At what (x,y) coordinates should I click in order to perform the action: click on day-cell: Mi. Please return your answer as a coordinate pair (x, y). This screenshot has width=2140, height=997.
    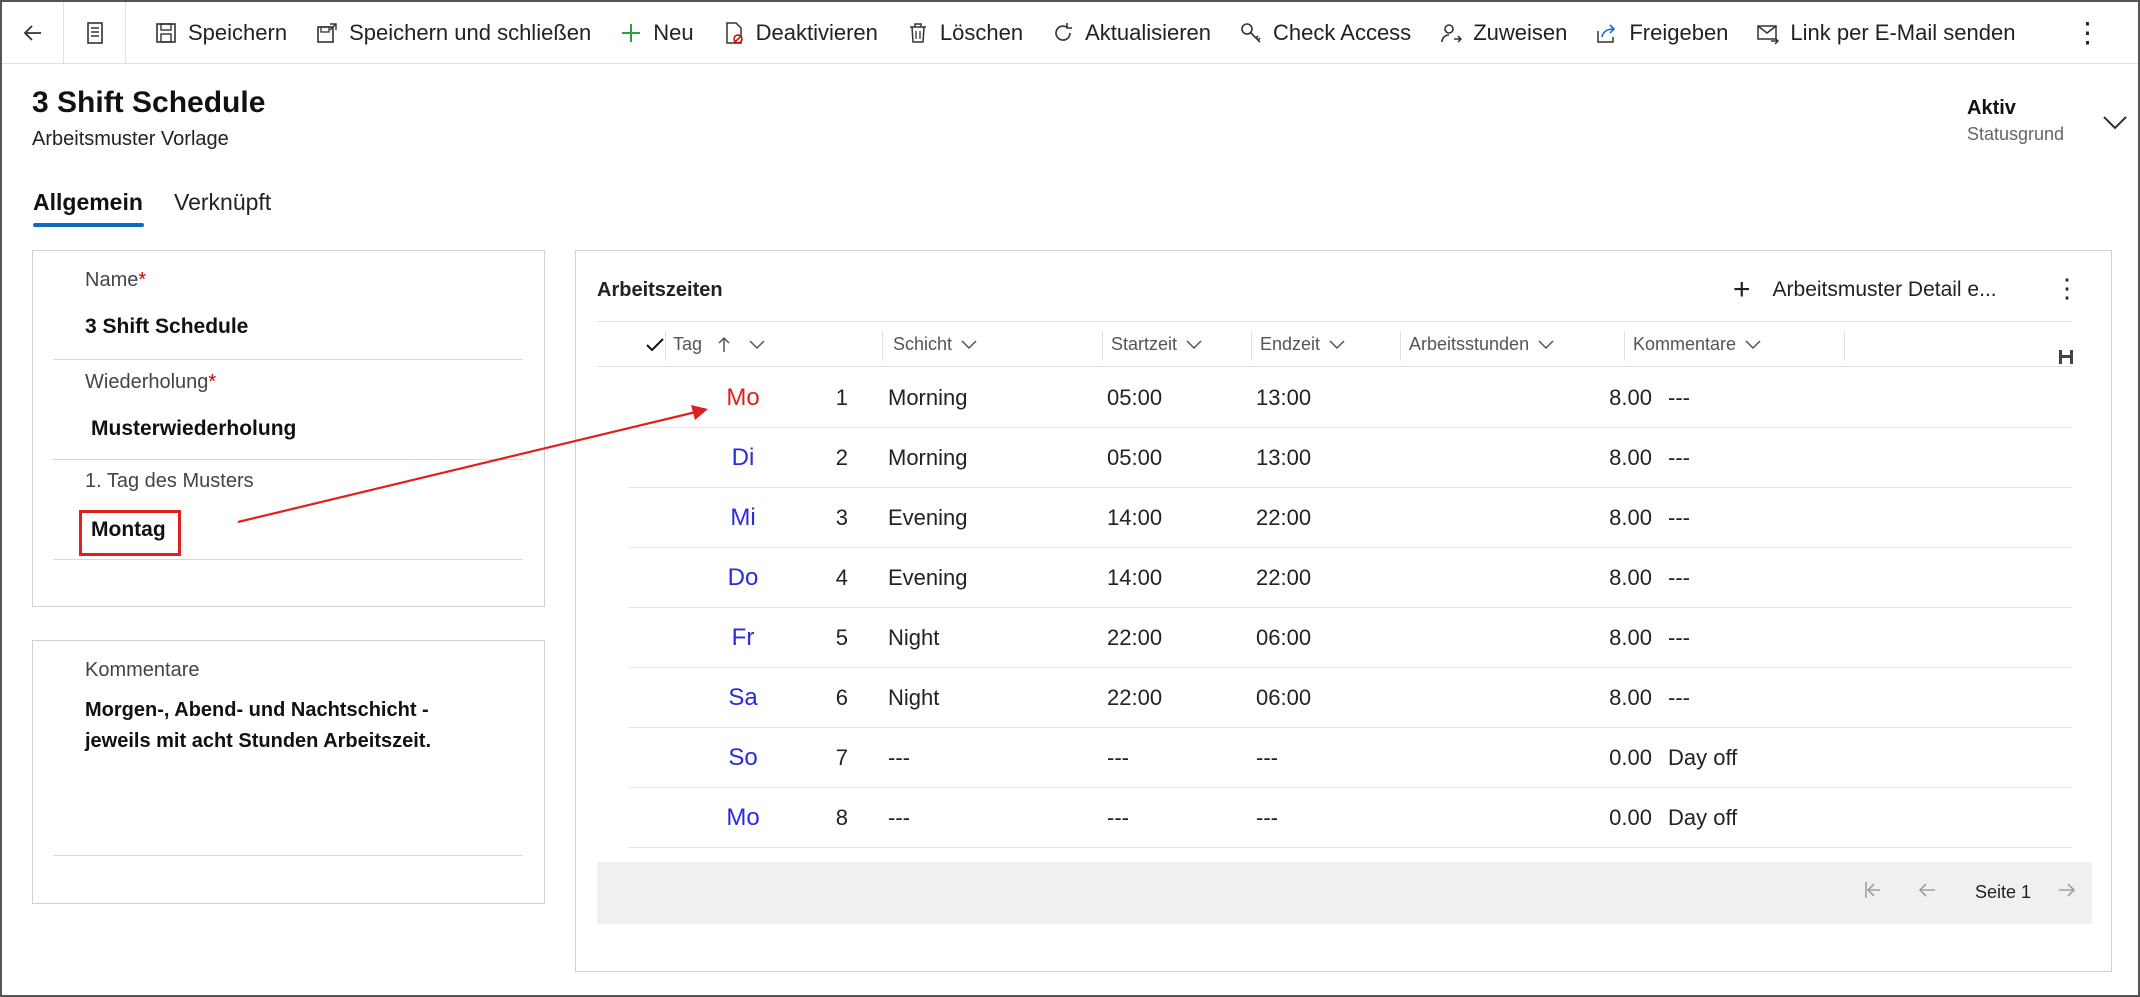
    Looking at the image, I should click on (743, 518).